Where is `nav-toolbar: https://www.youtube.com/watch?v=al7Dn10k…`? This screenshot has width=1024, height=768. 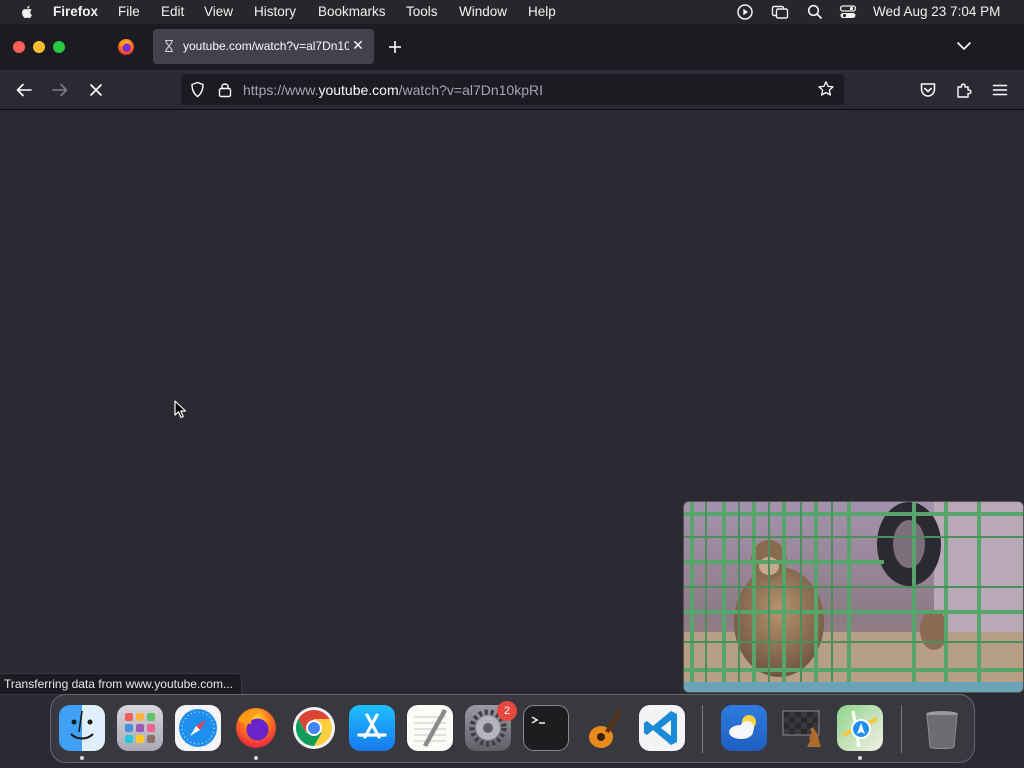
nav-toolbar: https://www.youtube.com/watch?v=al7Dn10k… is located at coordinates (512, 90).